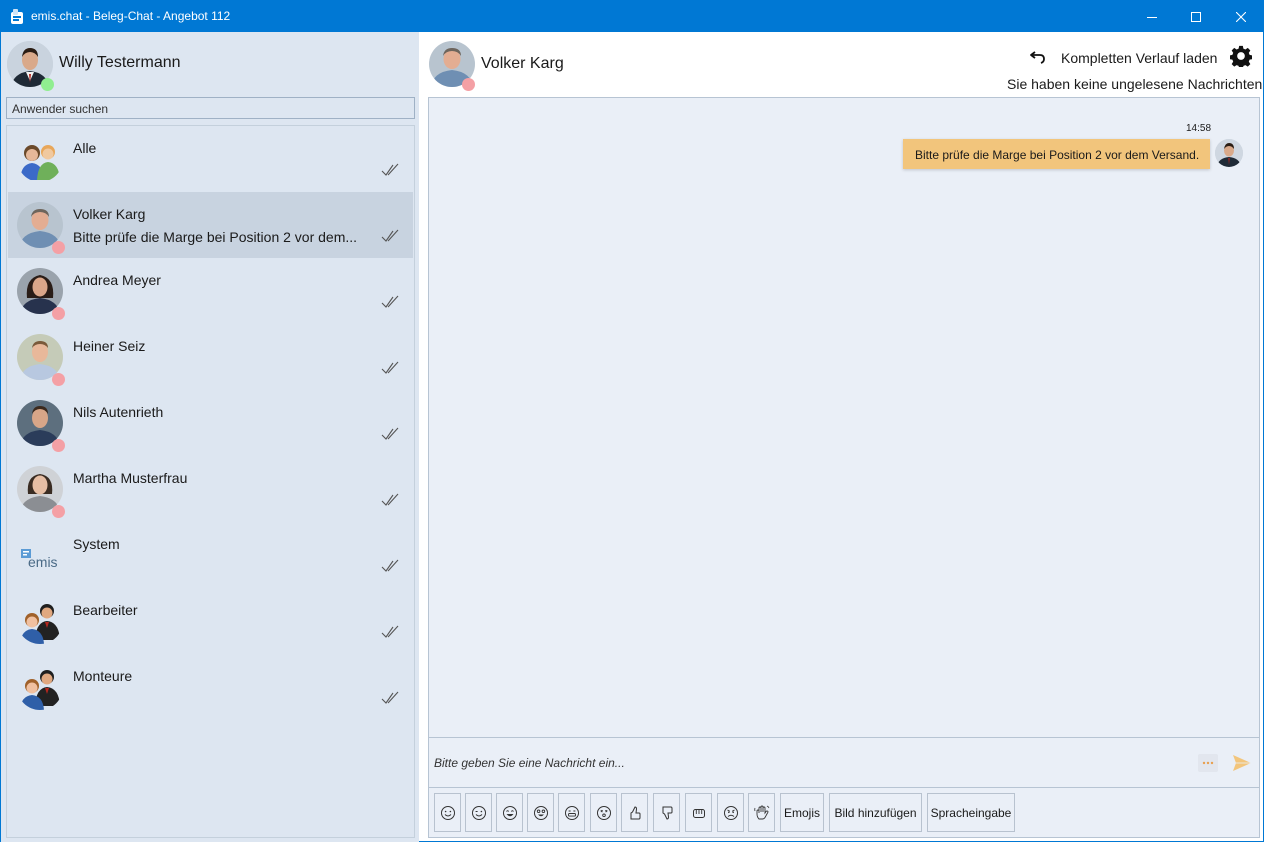  I want to click on angry-emoji-icon, so click(730, 812).